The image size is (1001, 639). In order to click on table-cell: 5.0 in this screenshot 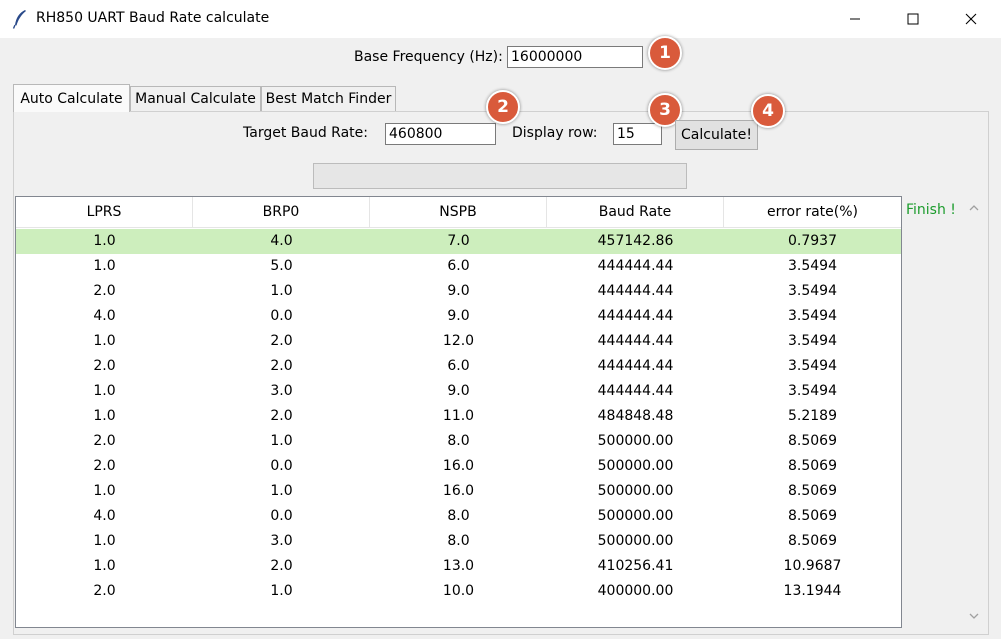, I will do `click(281, 266)`.